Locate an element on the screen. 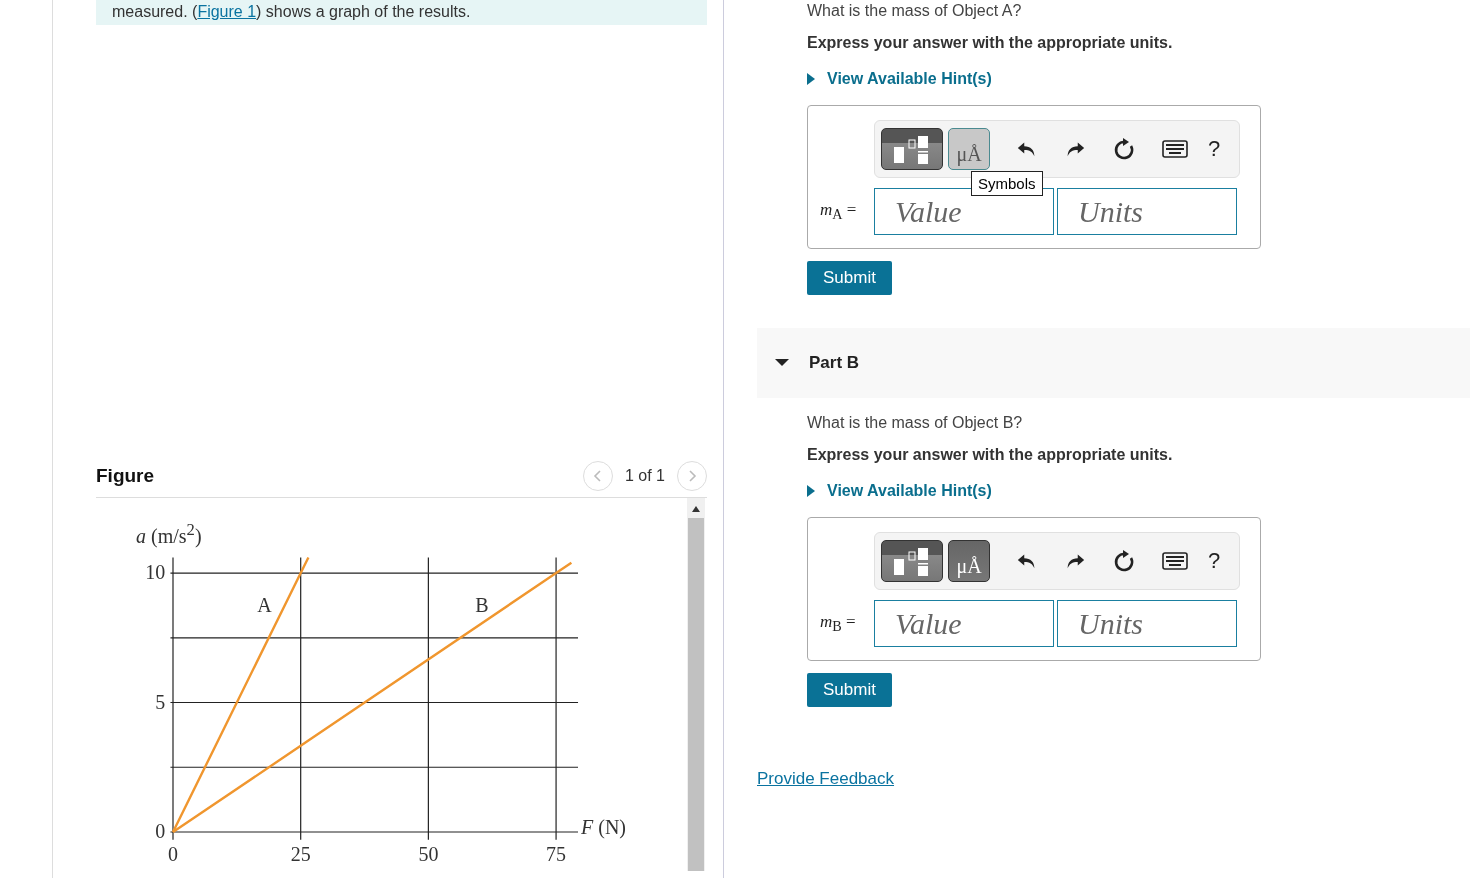 The image size is (1470, 878). y-tick-label: 5 is located at coordinates (160, 701).